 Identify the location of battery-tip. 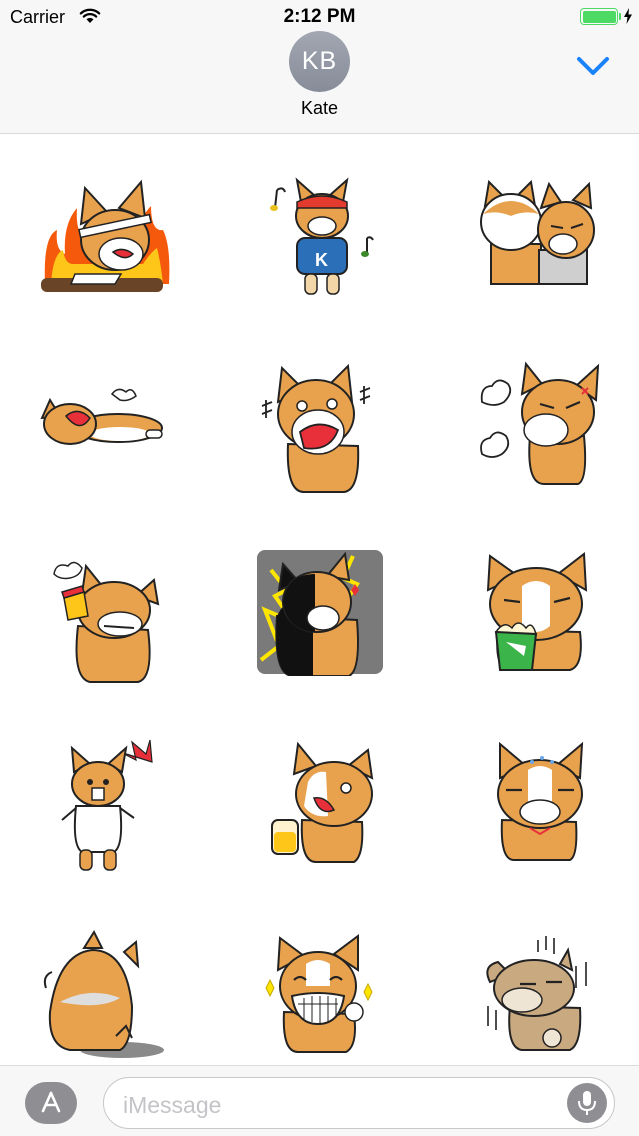
(620, 16).